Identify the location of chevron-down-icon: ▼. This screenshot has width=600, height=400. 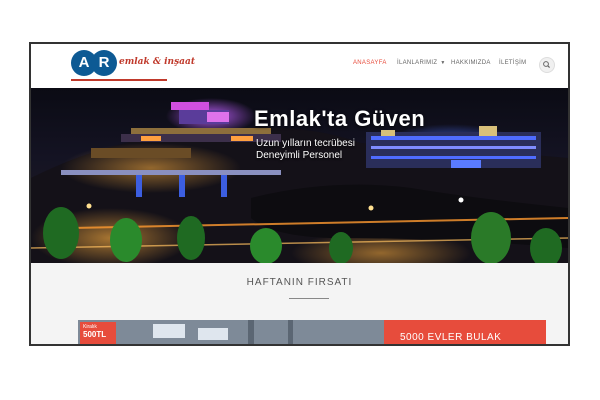
(443, 63).